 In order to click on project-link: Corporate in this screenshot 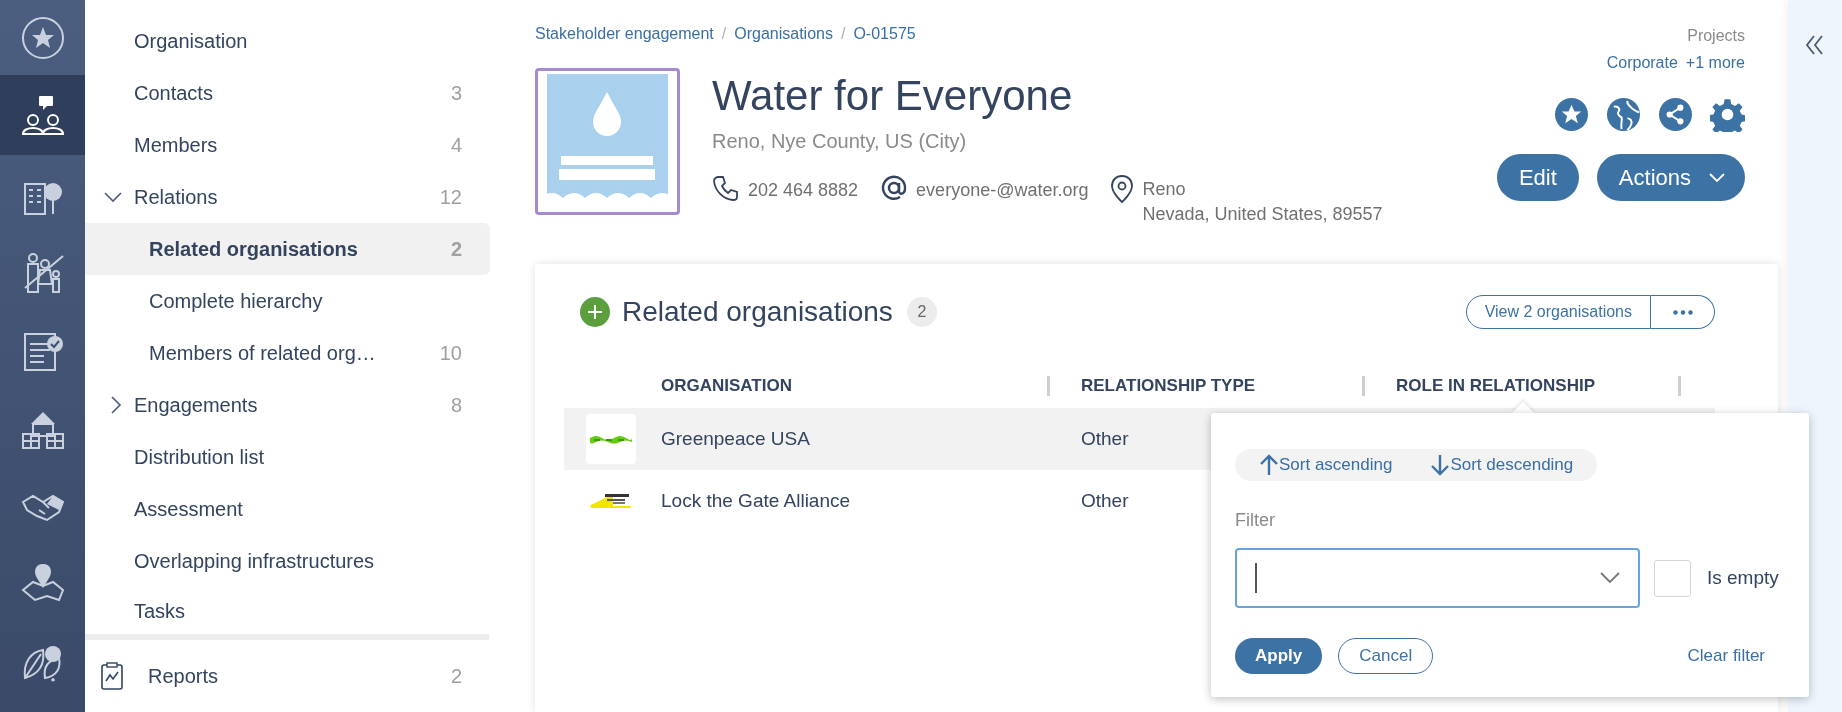, I will do `click(1642, 63)`.